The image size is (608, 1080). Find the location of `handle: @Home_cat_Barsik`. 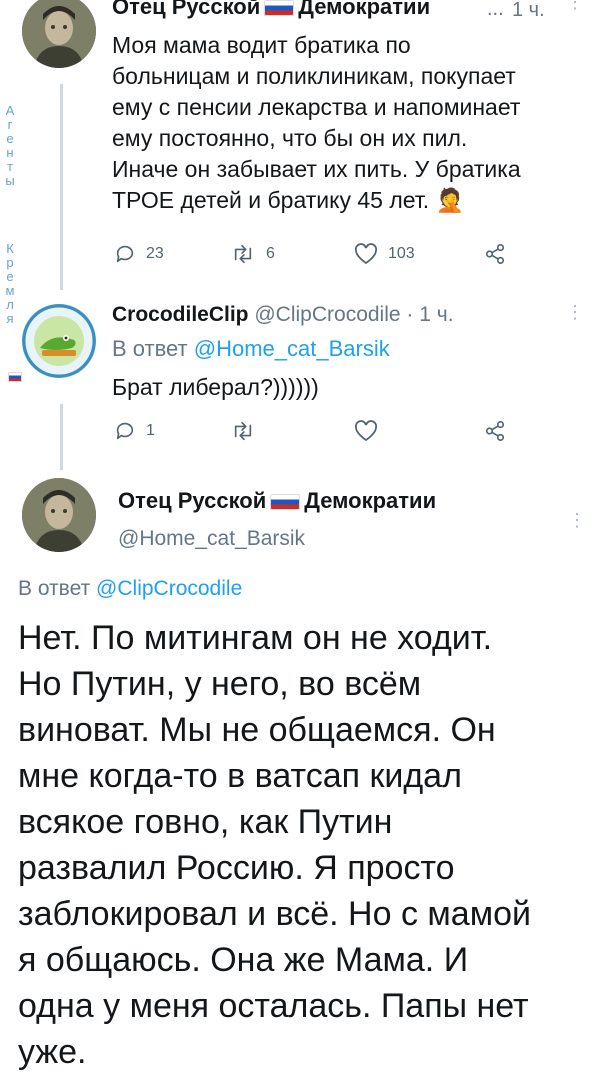

handle: @Home_cat_Barsik is located at coordinates (211, 539).